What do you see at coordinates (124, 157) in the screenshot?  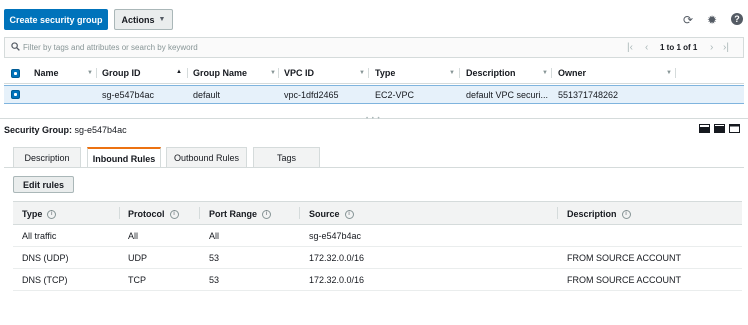 I see `tab-inbound-rules: Inbound Rules` at bounding box center [124, 157].